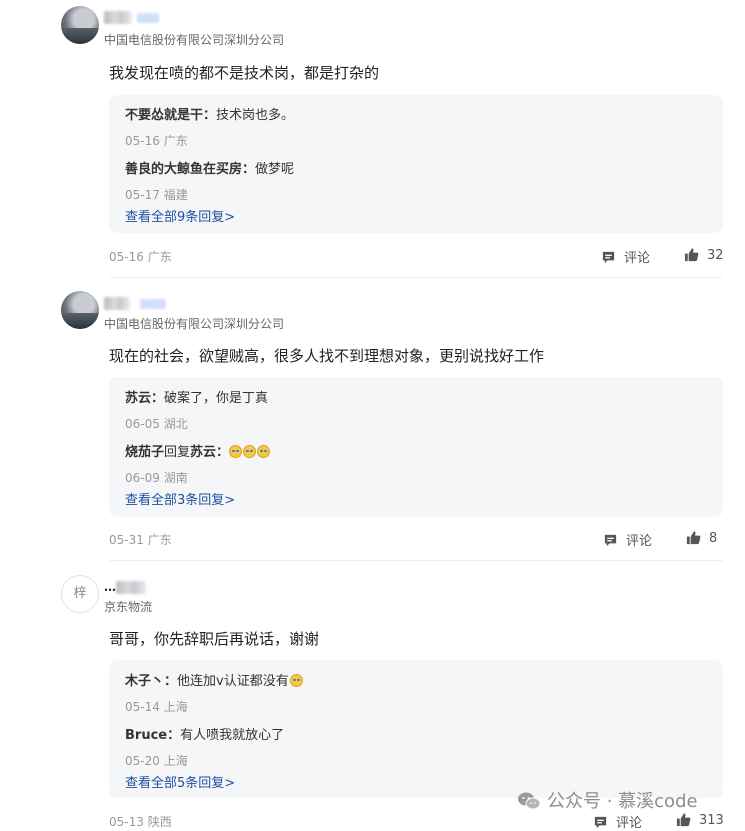 This screenshot has width=745, height=831. Describe the element at coordinates (232, 735) in the screenshot. I see `reply-text: 有人喷我就放心了` at that location.